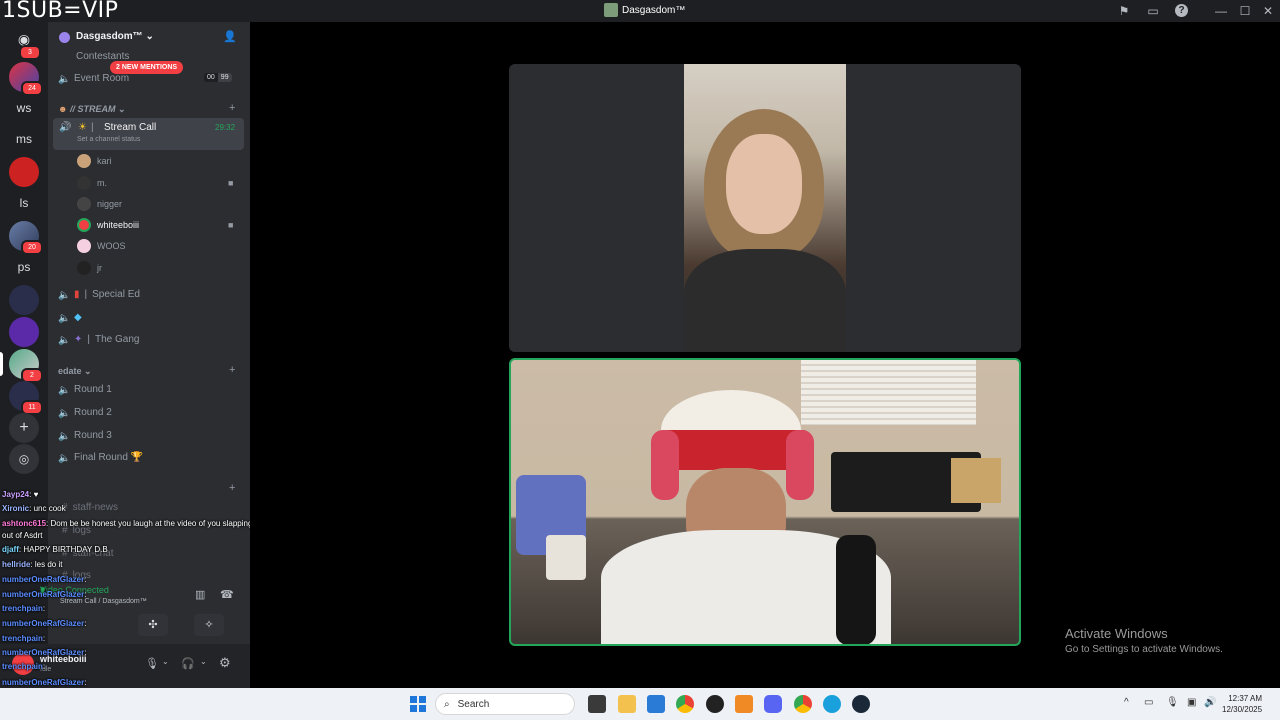 The width and height of the screenshot is (1280, 720). Describe the element at coordinates (63, 109) in the screenshot. I see `skull-icon: ☻` at that location.